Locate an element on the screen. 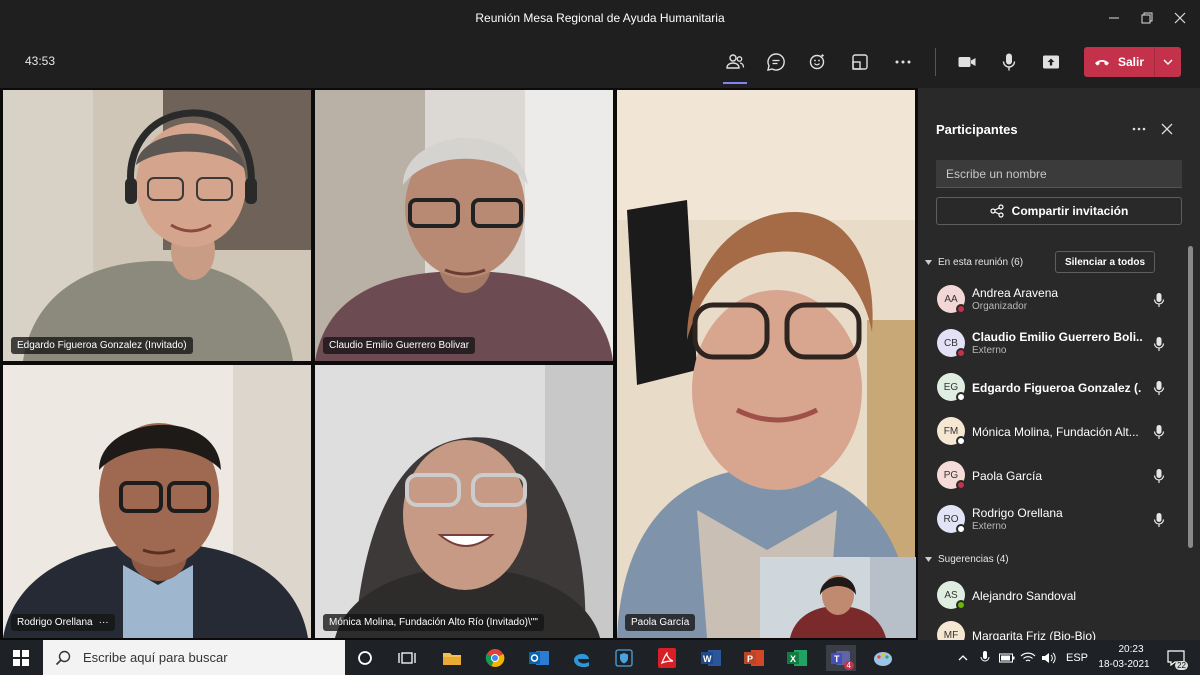 This screenshot has width=1200, height=675. close-window-button is located at coordinates (1180, 18).